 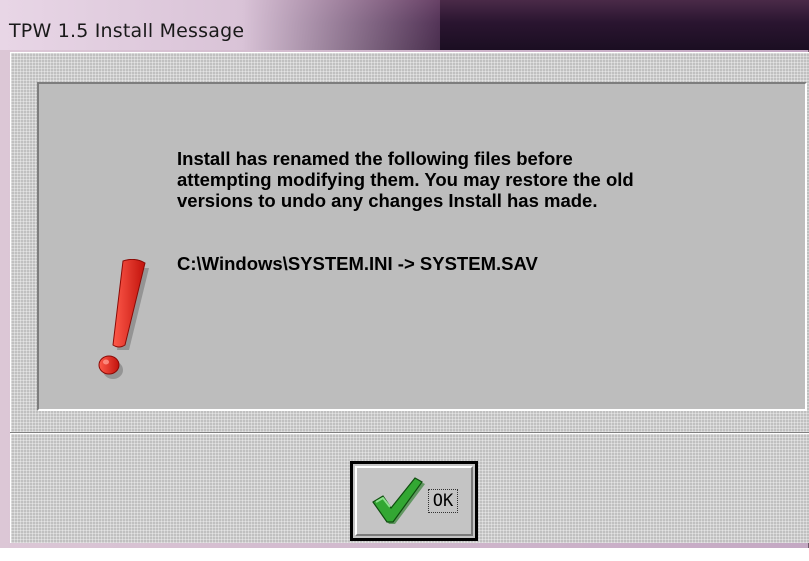 What do you see at coordinates (409, 433) in the screenshot?
I see `button-divider` at bounding box center [409, 433].